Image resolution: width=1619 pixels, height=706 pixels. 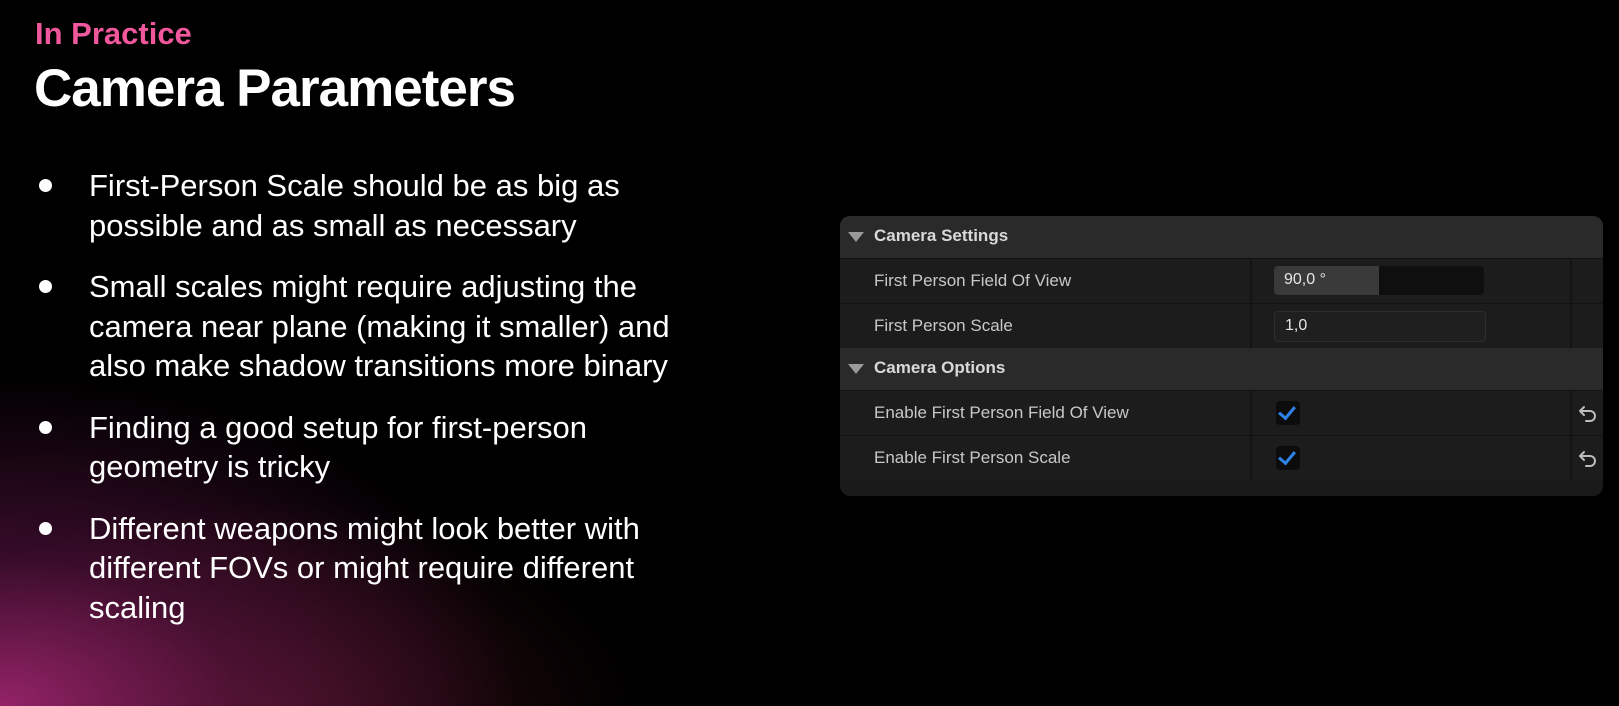 What do you see at coordinates (1296, 325) in the screenshot?
I see `scale-value-text: 1,0` at bounding box center [1296, 325].